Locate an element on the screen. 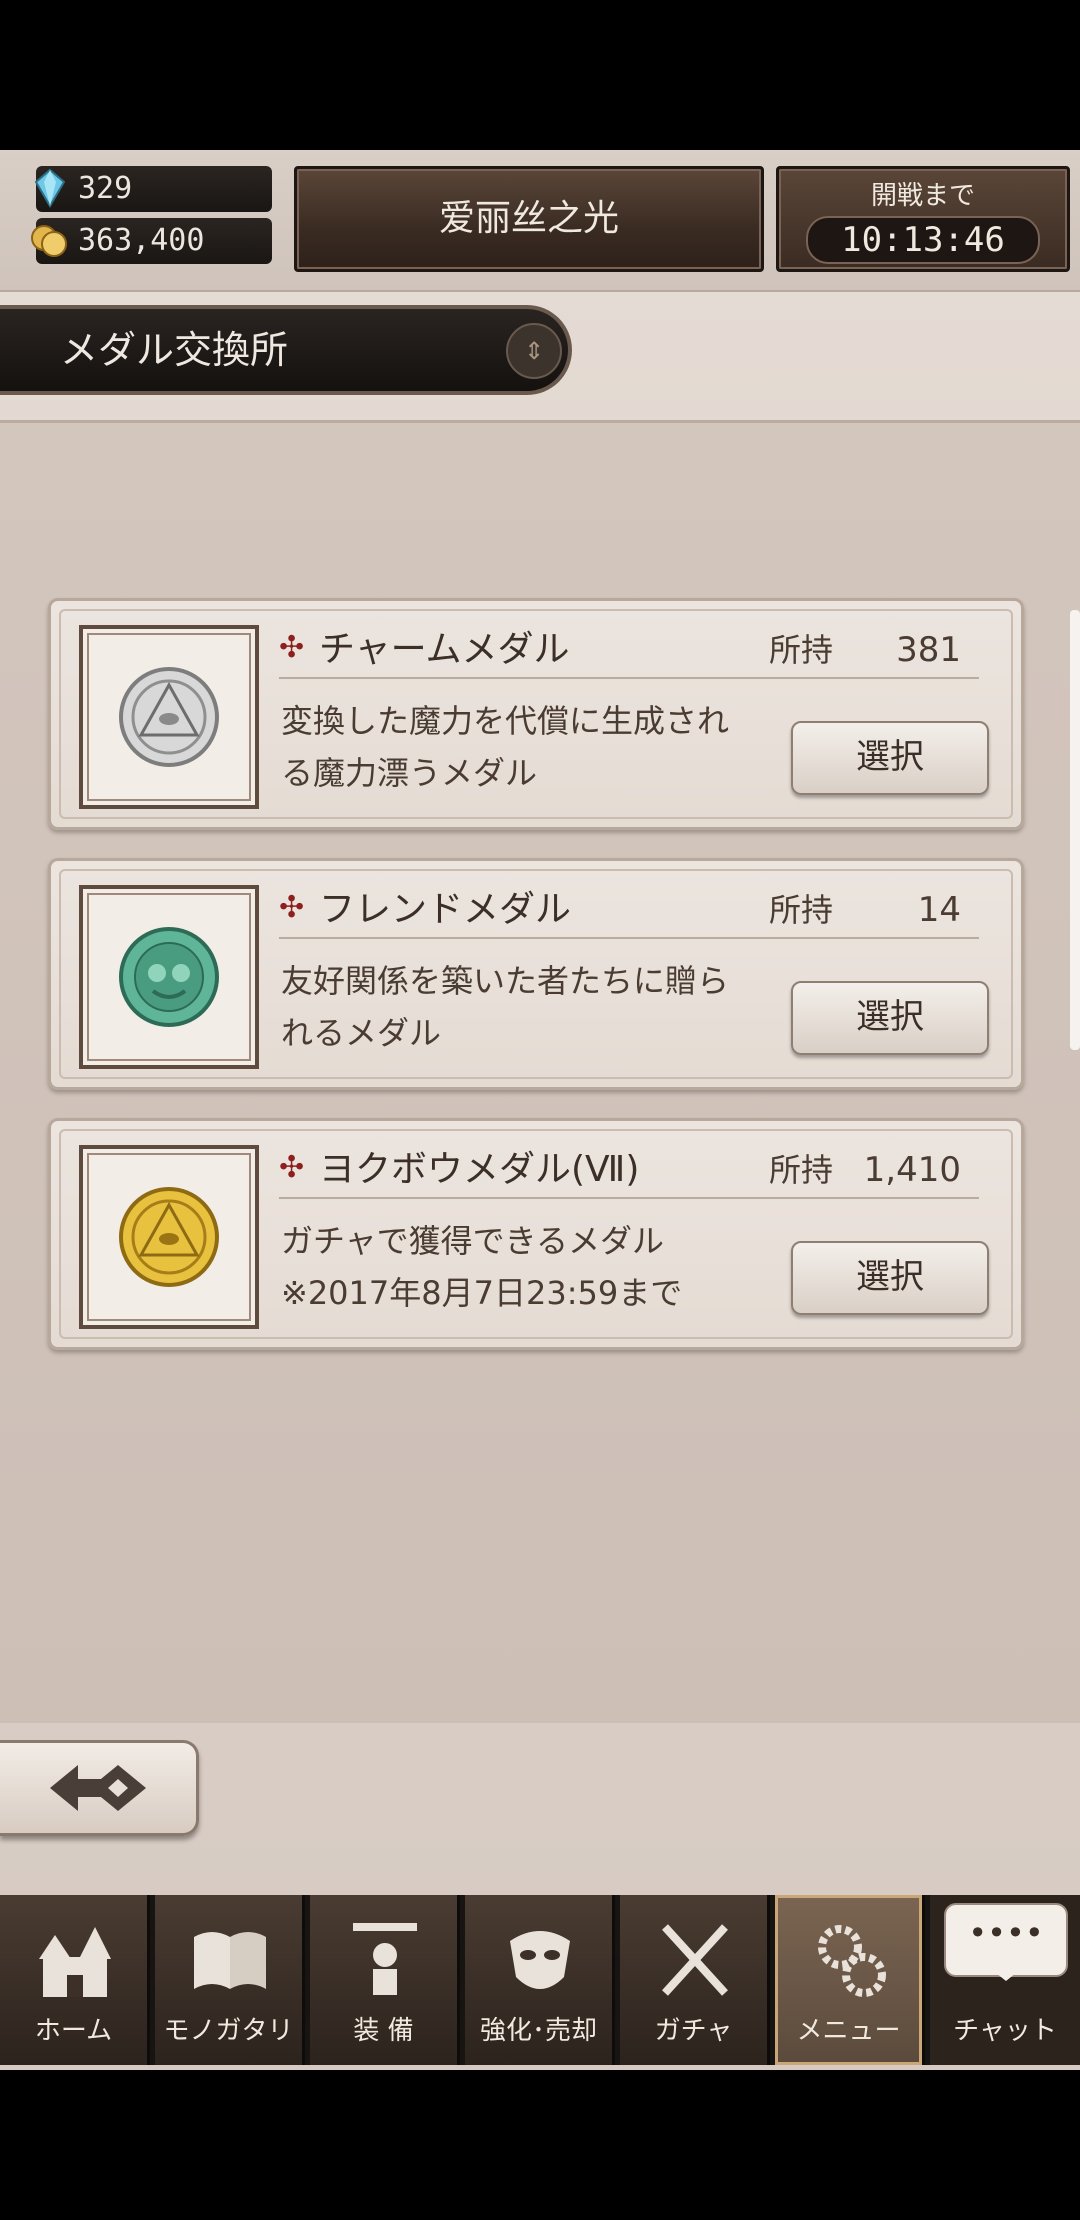  desc-line: れるメダル is located at coordinates (361, 1033).